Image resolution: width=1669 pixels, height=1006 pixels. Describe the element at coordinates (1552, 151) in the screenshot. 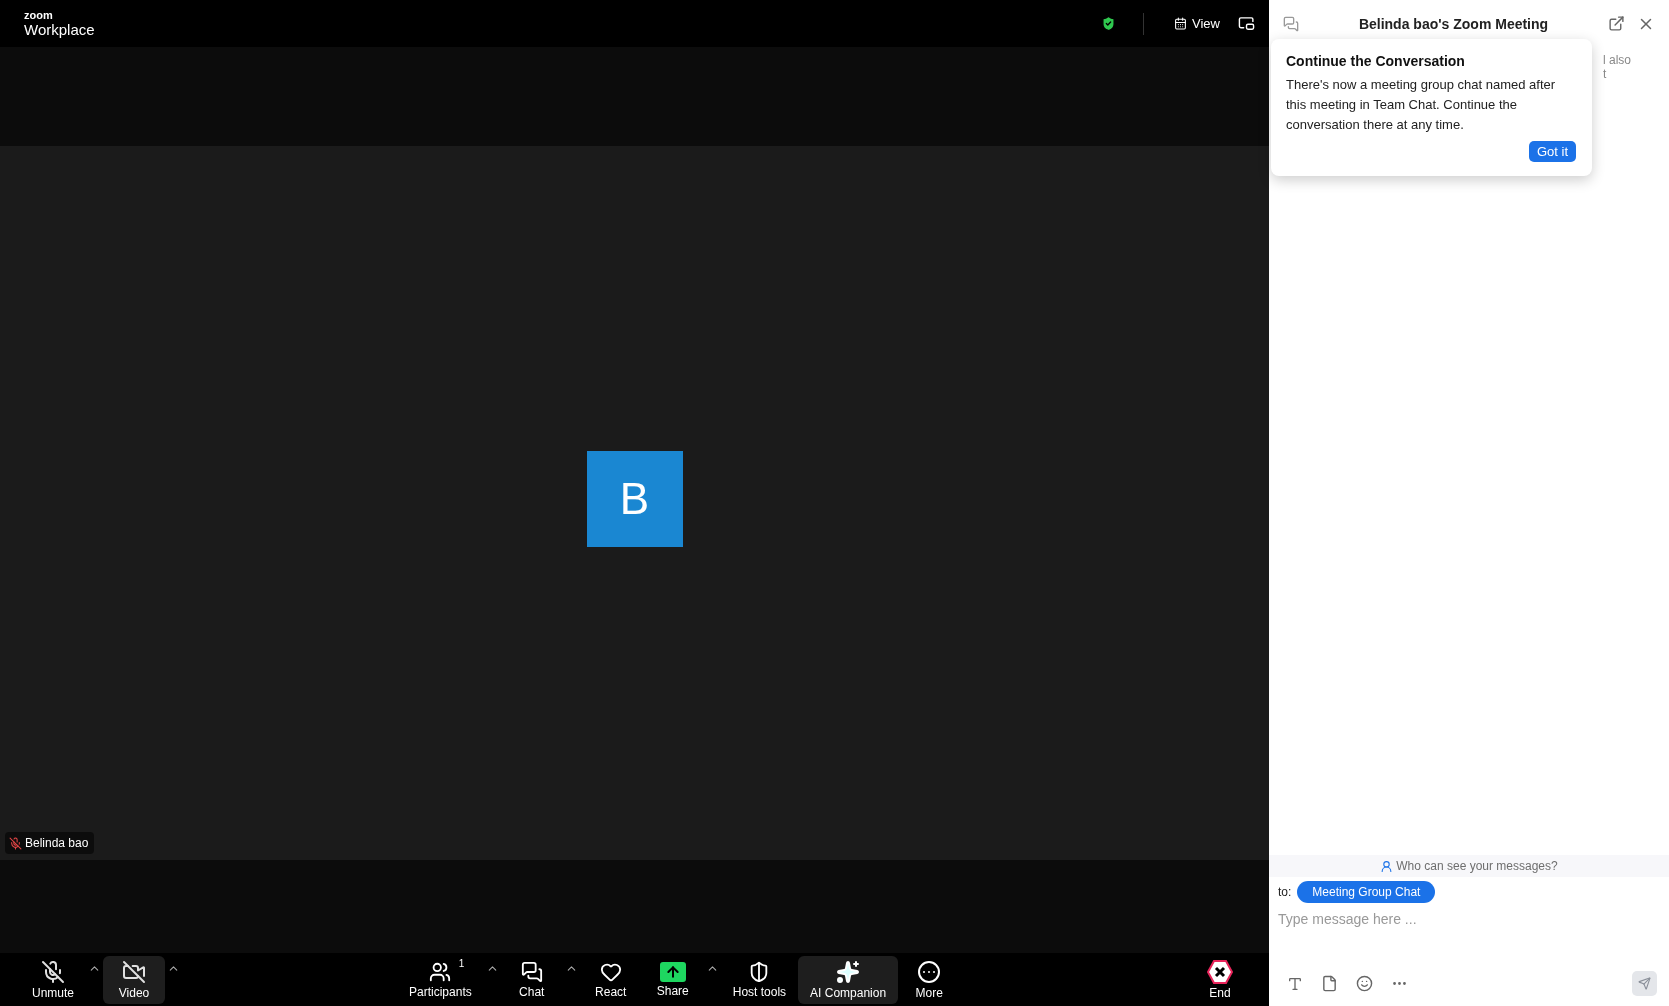

I see `got-it-button: Got it` at that location.